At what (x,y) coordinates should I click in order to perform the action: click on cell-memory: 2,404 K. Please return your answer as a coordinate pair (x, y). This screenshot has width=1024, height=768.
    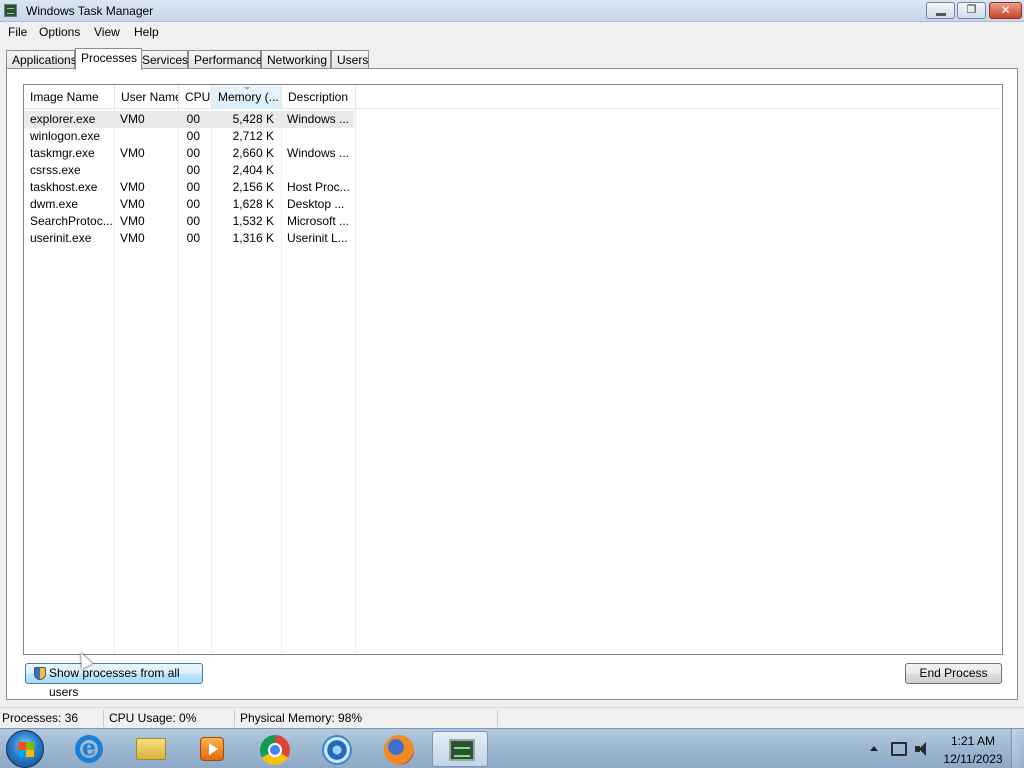
    Looking at the image, I should click on (253, 170).